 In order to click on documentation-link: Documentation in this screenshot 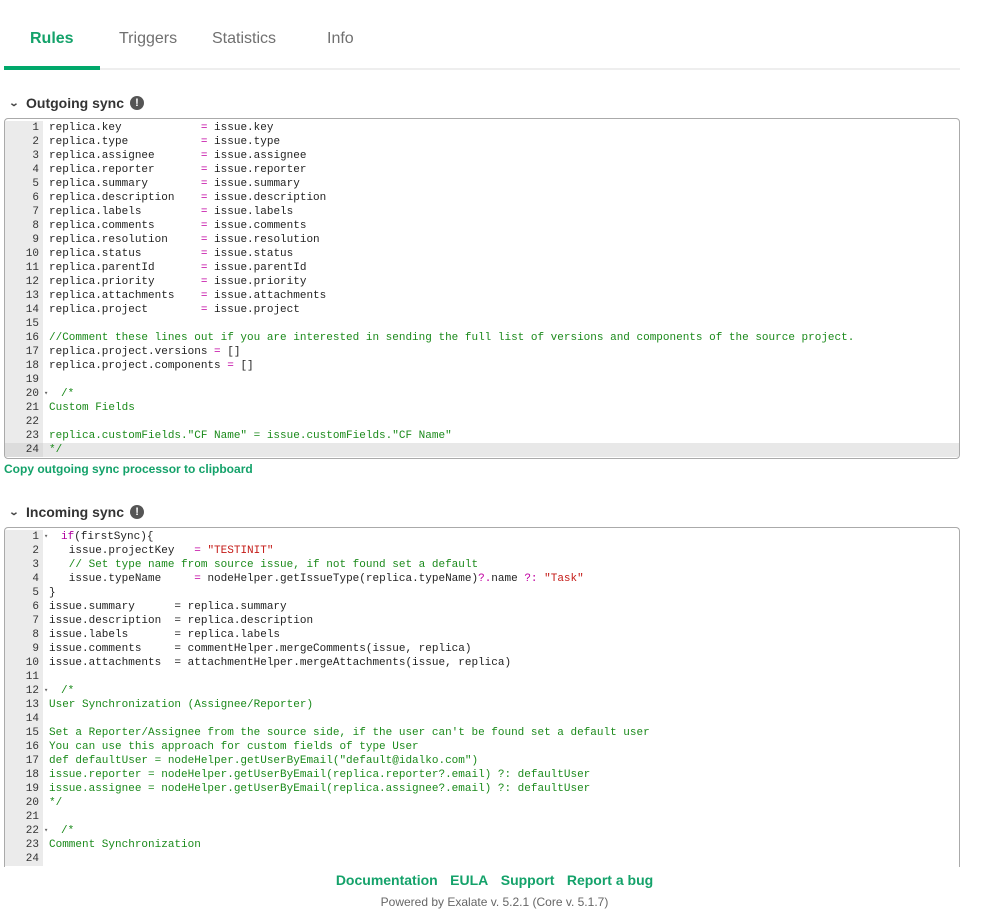, I will do `click(387, 880)`.